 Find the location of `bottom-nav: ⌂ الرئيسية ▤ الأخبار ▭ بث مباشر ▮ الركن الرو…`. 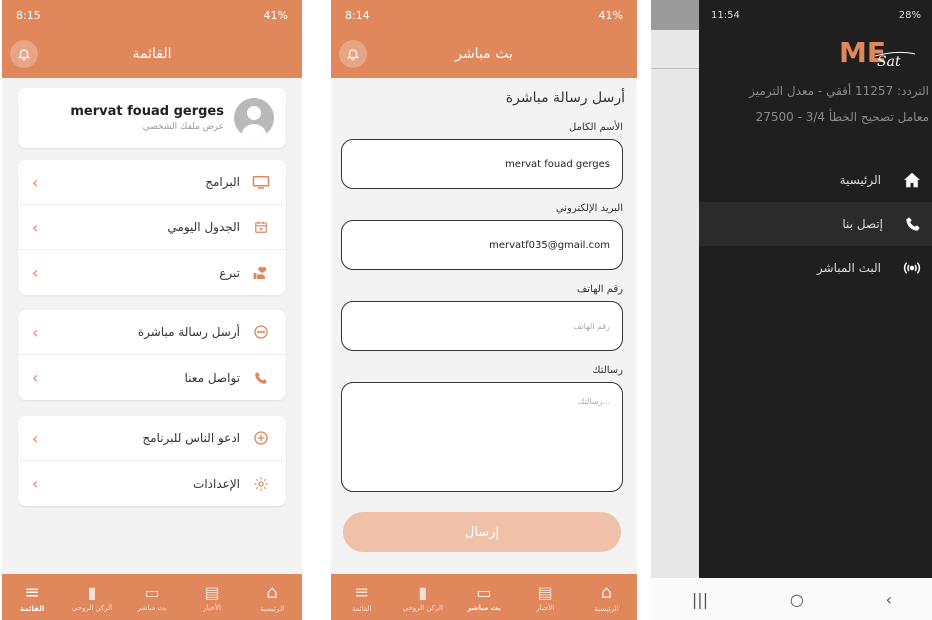

bottom-nav: ⌂ الرئيسية ▤ الأخبار ▭ بث مباشر ▮ الركن الرو… is located at coordinates (484, 597).